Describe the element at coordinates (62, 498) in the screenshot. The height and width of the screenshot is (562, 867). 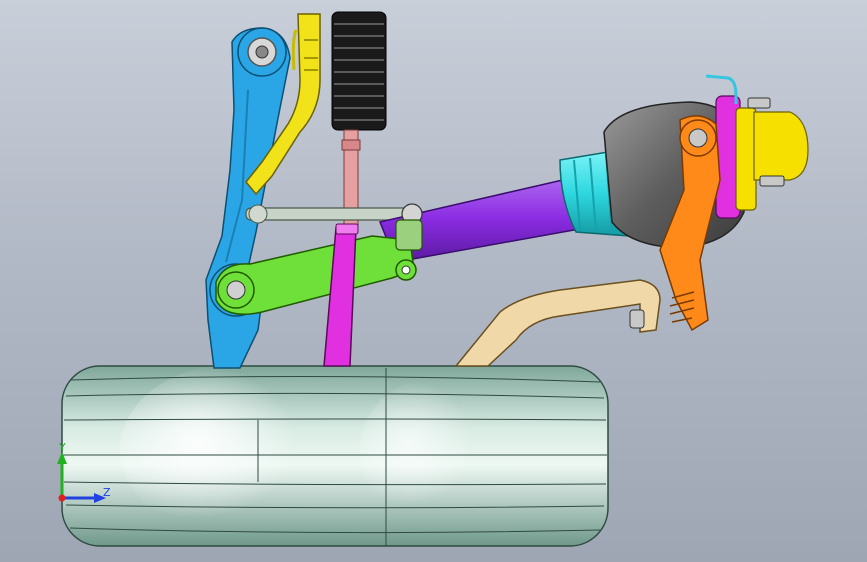
I see `x-axis-dot` at that location.